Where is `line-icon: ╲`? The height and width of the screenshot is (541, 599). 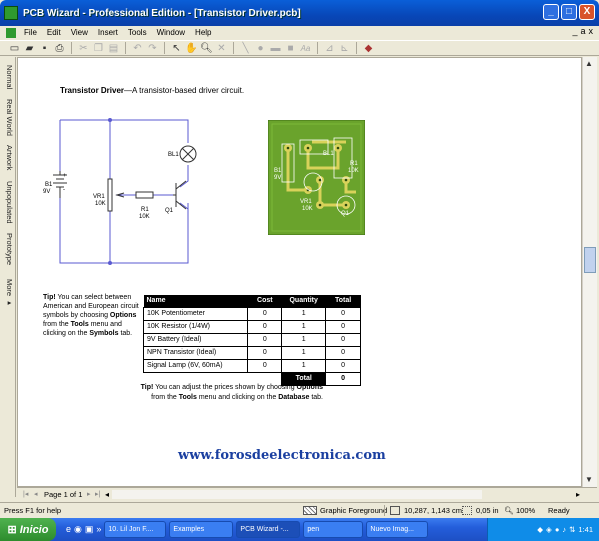 line-icon: ╲ is located at coordinates (245, 48).